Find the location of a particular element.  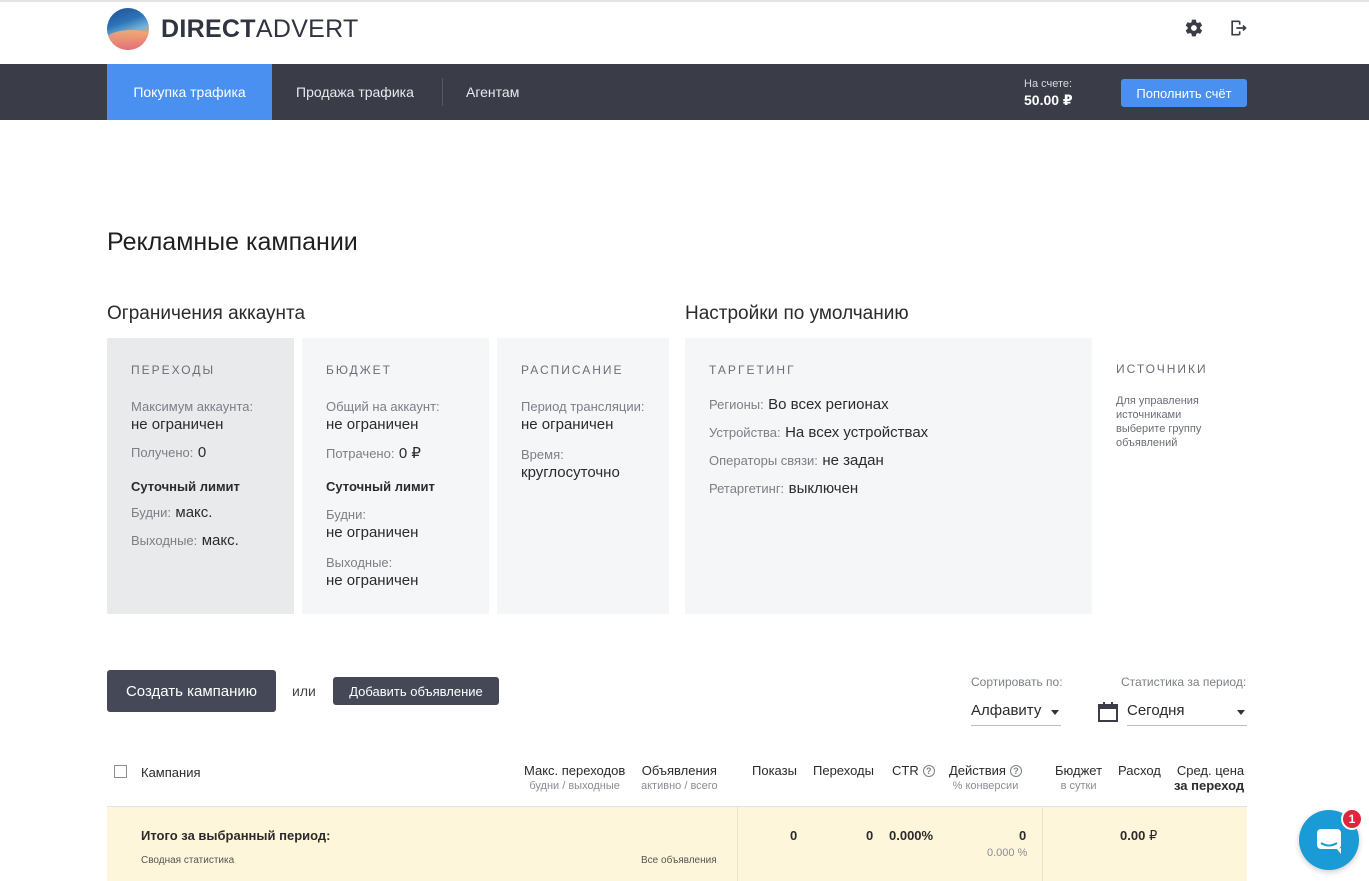

max-clicks-value: не ограничен is located at coordinates (177, 424).